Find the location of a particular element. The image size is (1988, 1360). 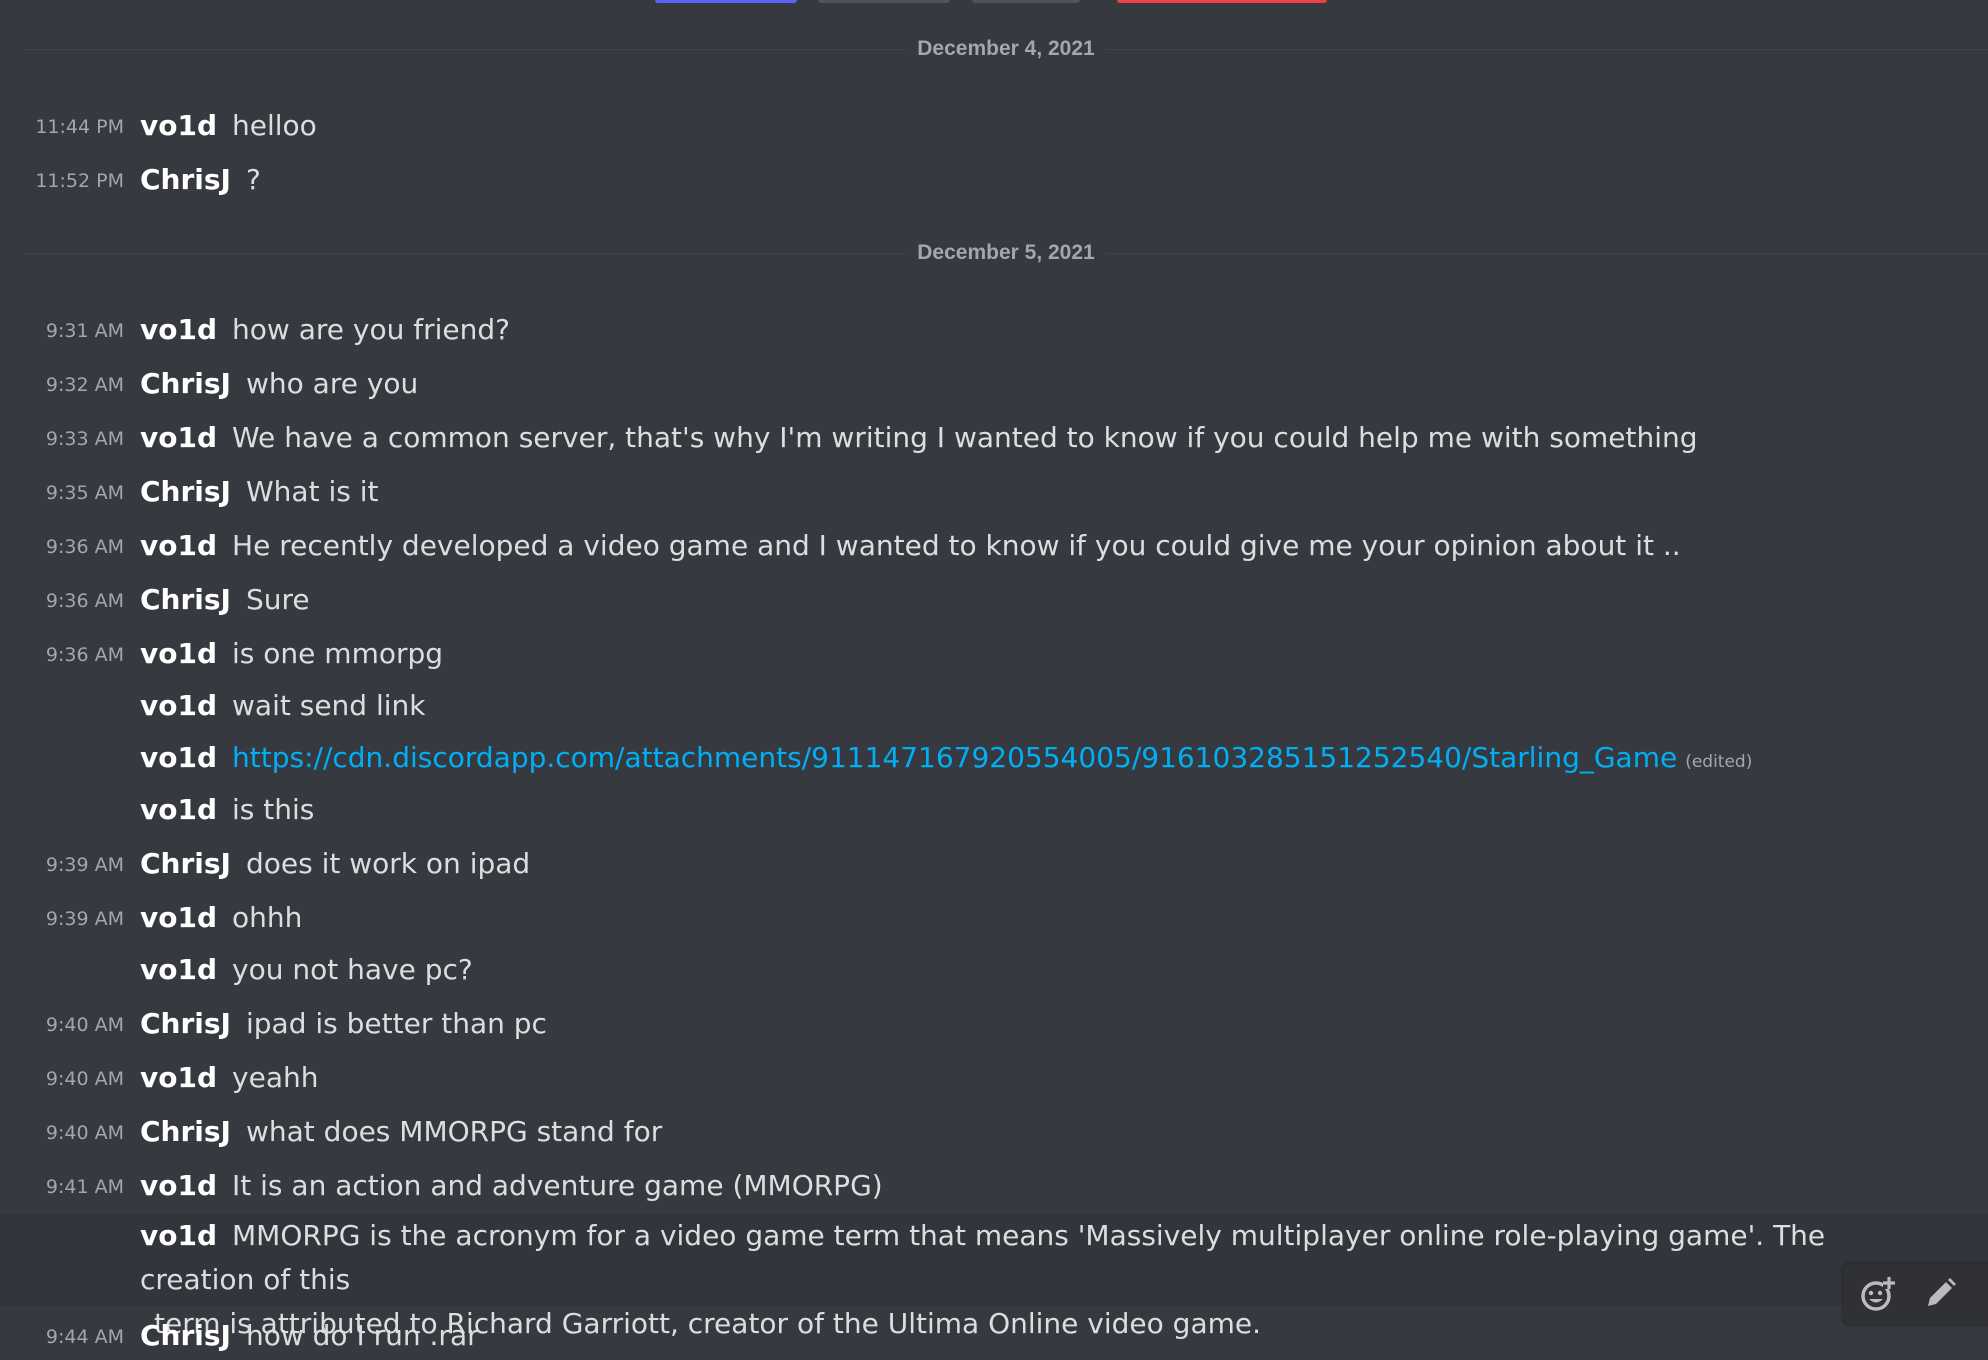

message-text: wait send link is located at coordinates (329, 705).